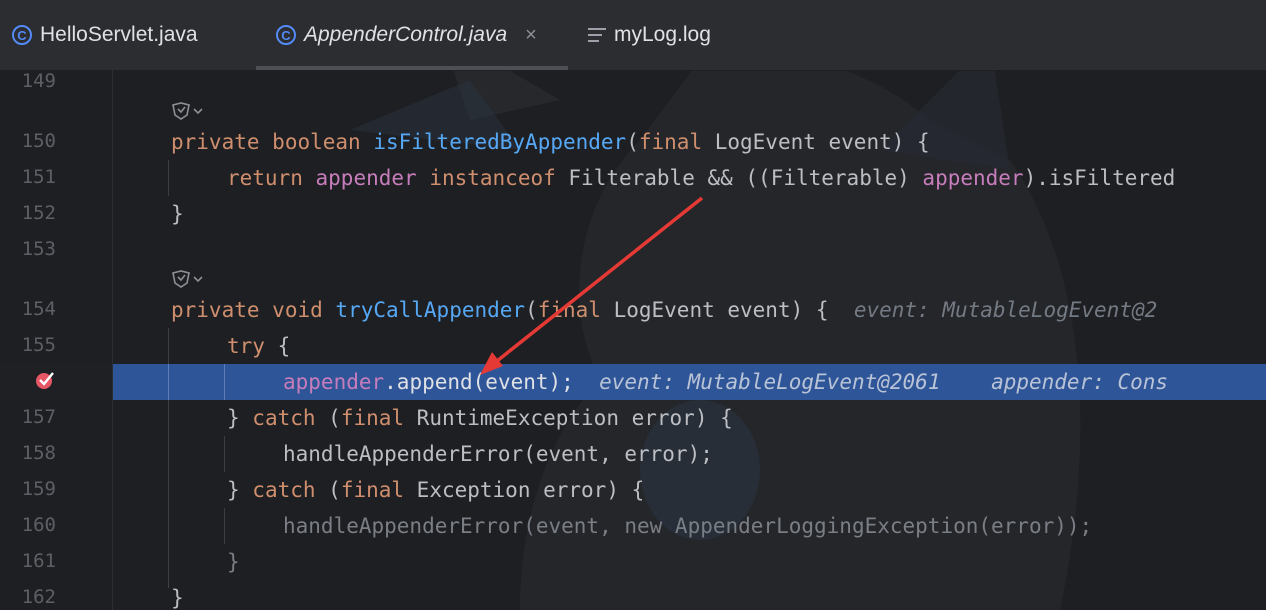 This screenshot has height=610, width=1266. I want to click on line-number: 159, so click(28, 489).